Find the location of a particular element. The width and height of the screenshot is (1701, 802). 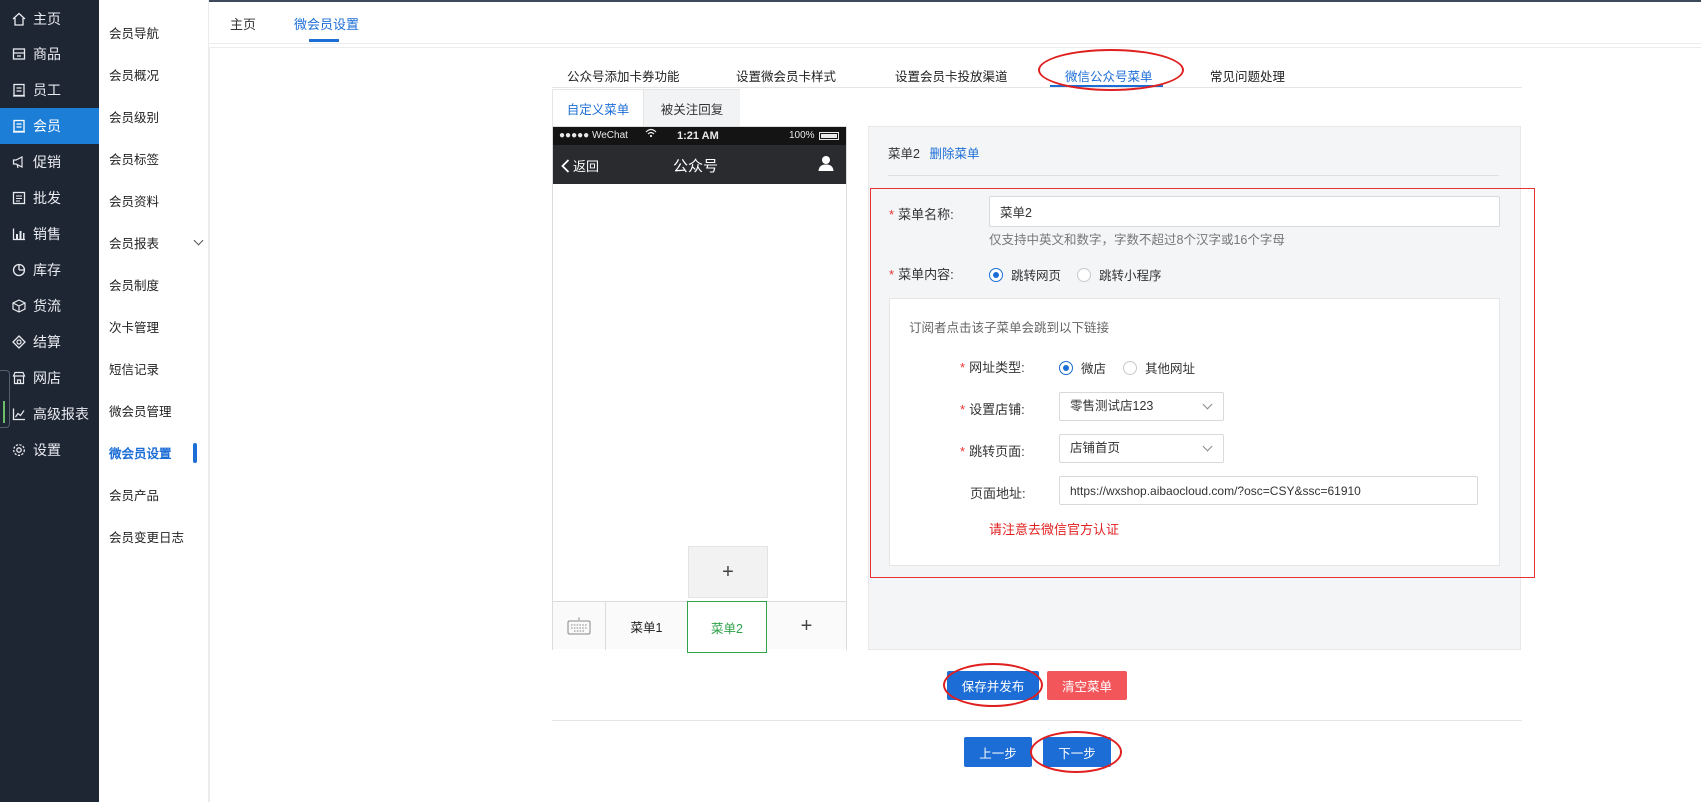

tab-active-underline is located at coordinates (324, 40).